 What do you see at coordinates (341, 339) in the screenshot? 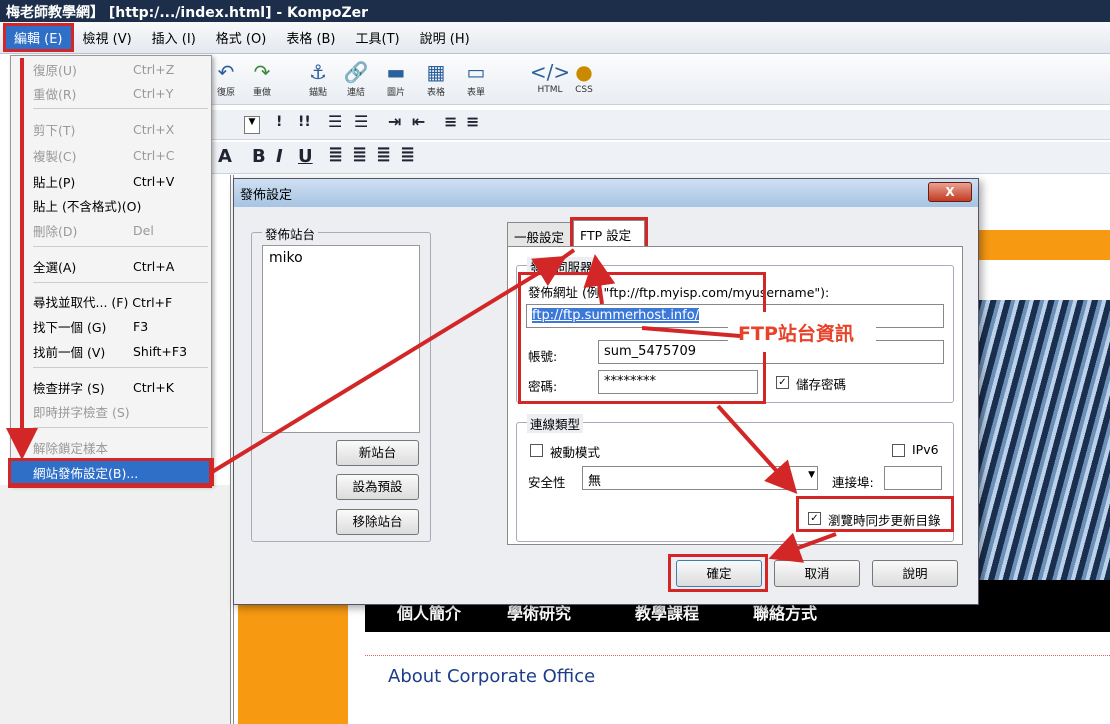
I see `site-list: miko` at bounding box center [341, 339].